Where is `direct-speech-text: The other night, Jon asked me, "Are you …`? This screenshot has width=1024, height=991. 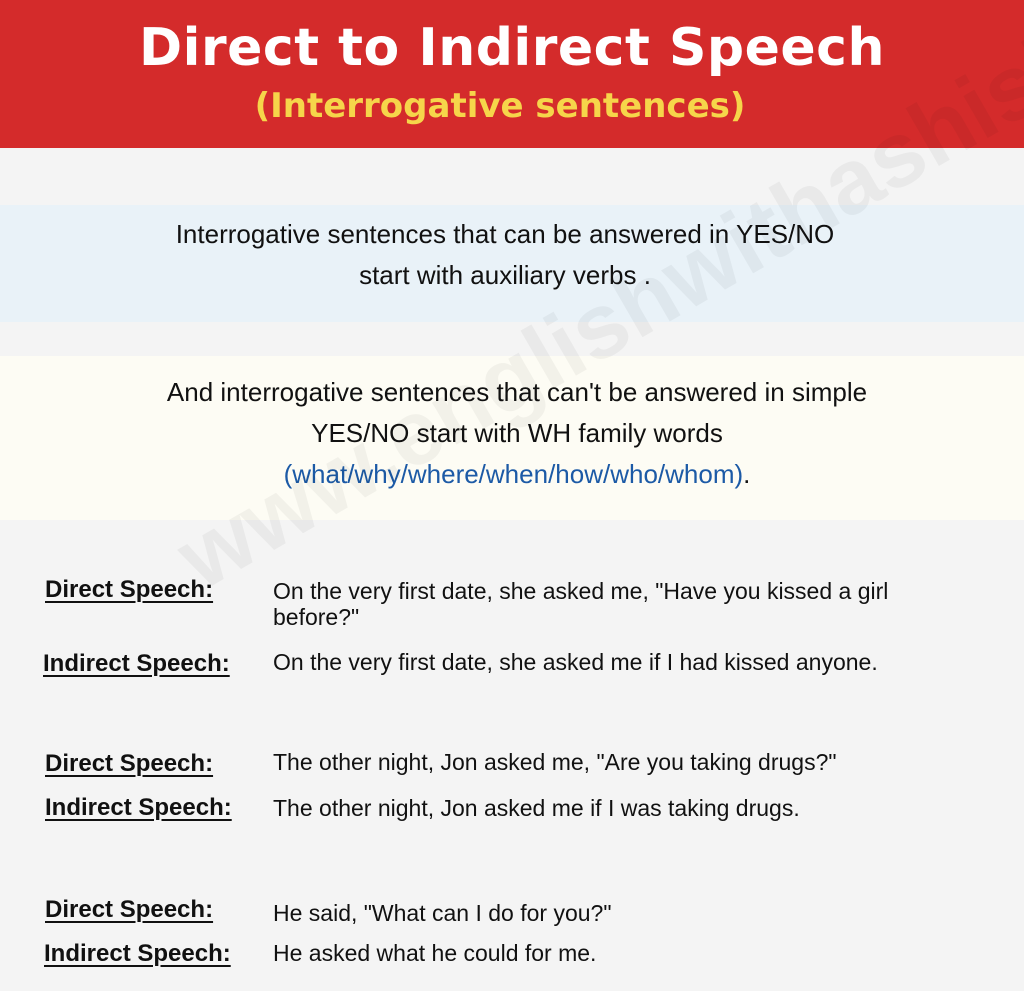 direct-speech-text: The other night, Jon asked me, "Are you … is located at coordinates (555, 762).